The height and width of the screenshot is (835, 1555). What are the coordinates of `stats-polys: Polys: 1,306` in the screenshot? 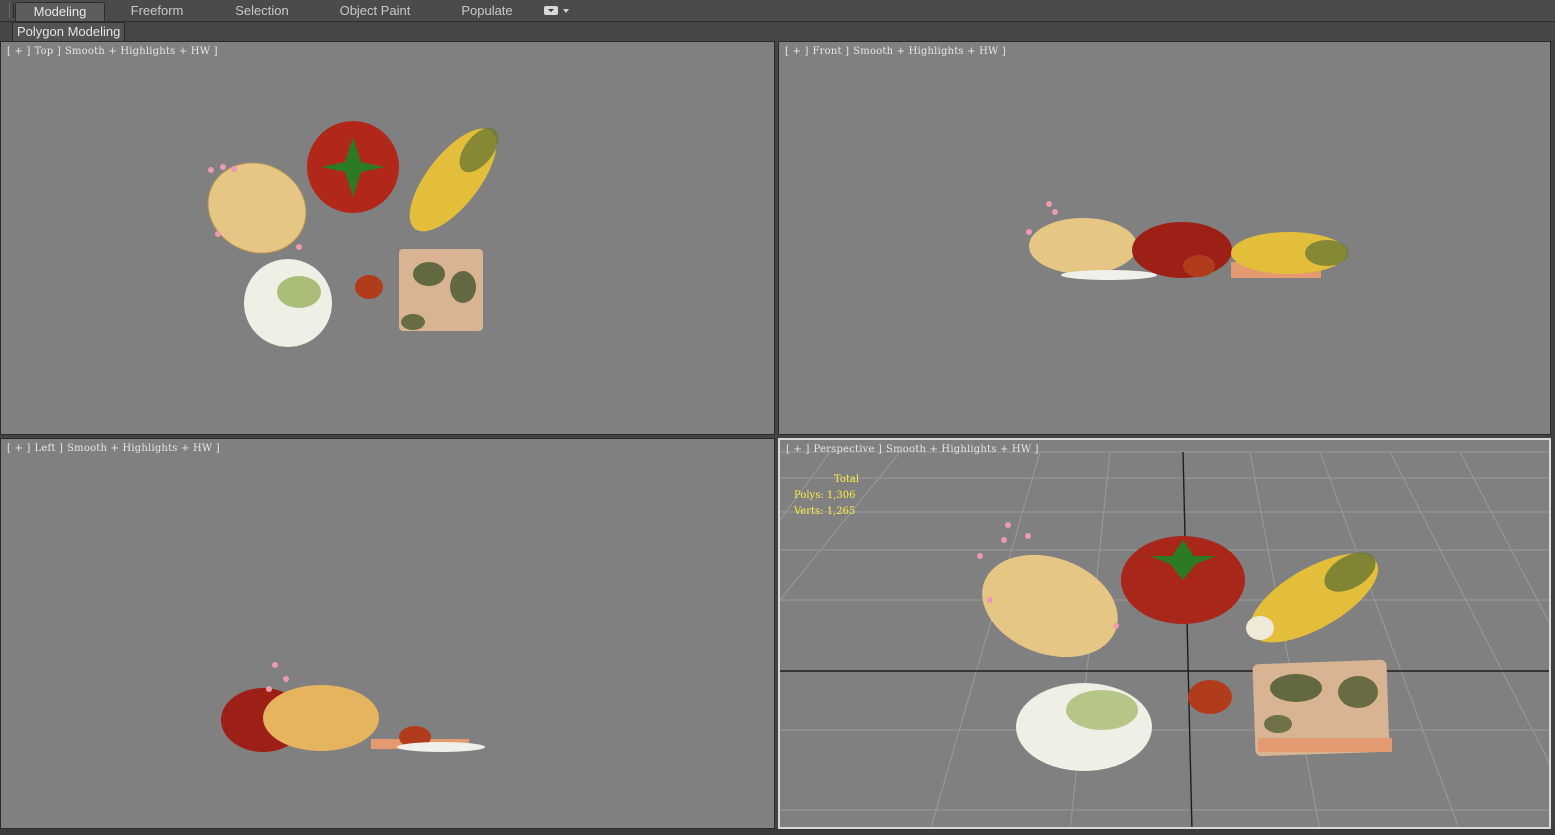 It's located at (825, 495).